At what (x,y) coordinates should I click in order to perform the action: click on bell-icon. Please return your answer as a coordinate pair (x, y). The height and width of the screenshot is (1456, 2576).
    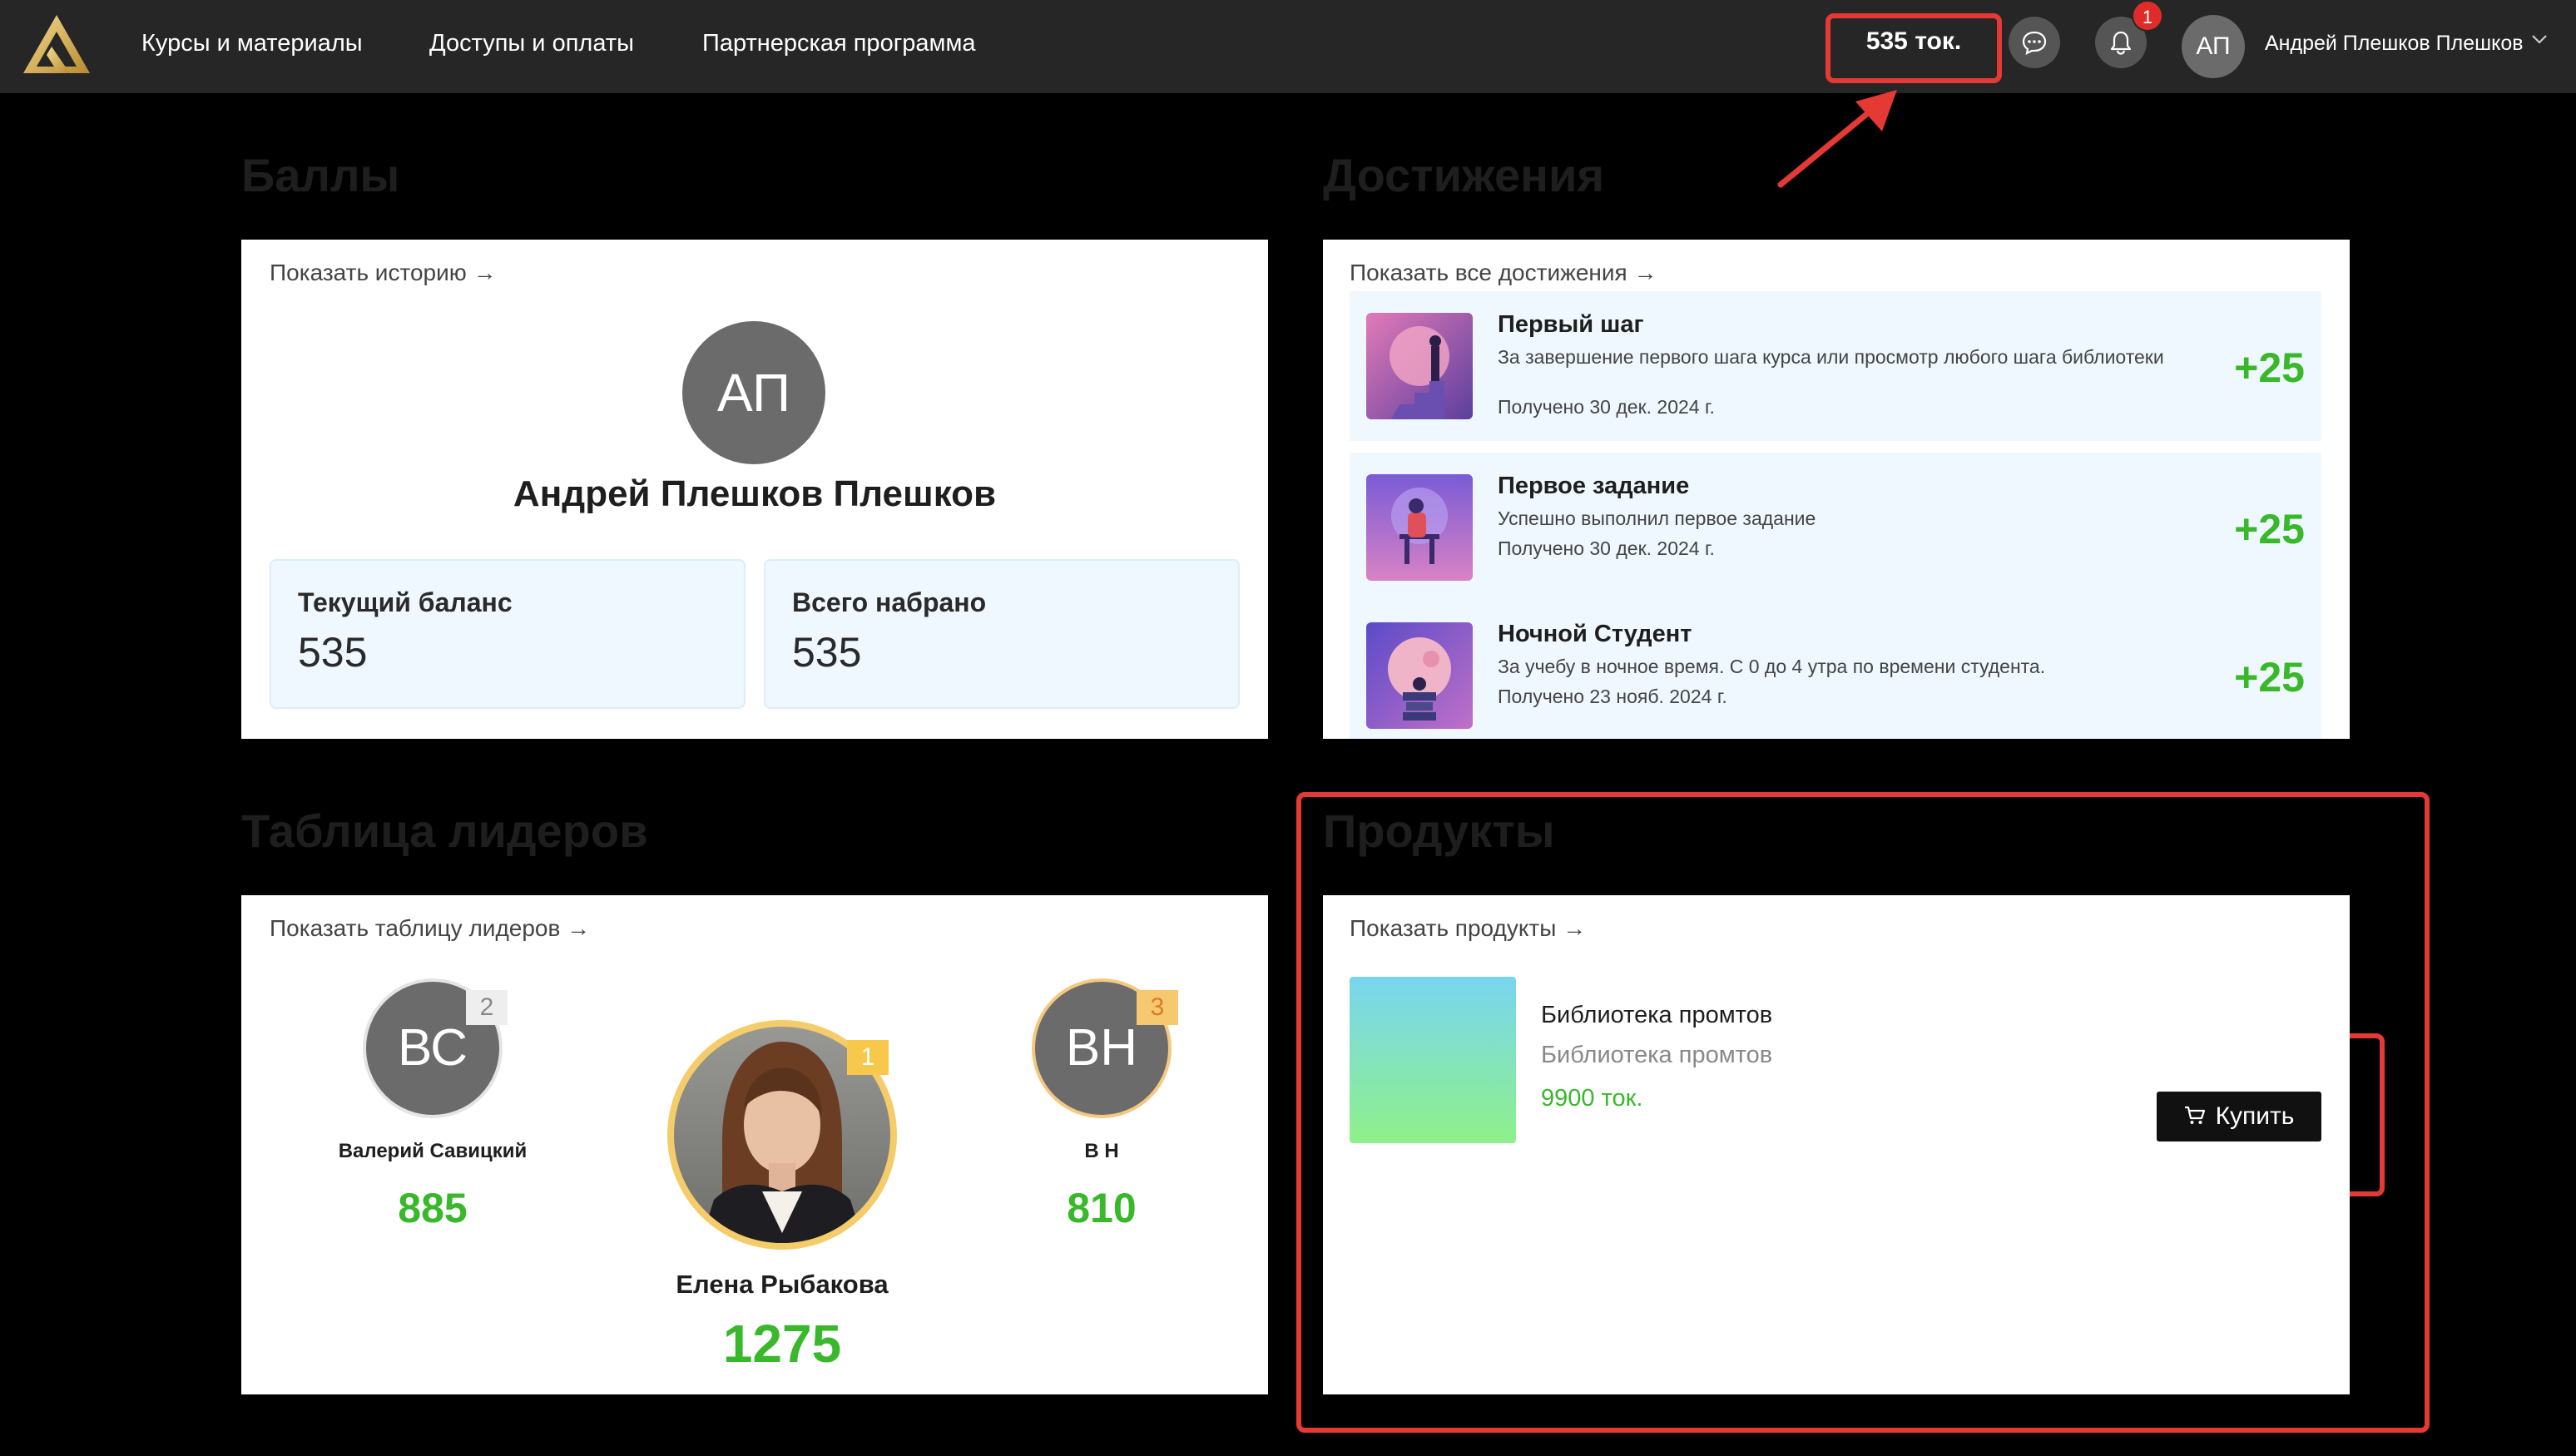
    Looking at the image, I should click on (2121, 43).